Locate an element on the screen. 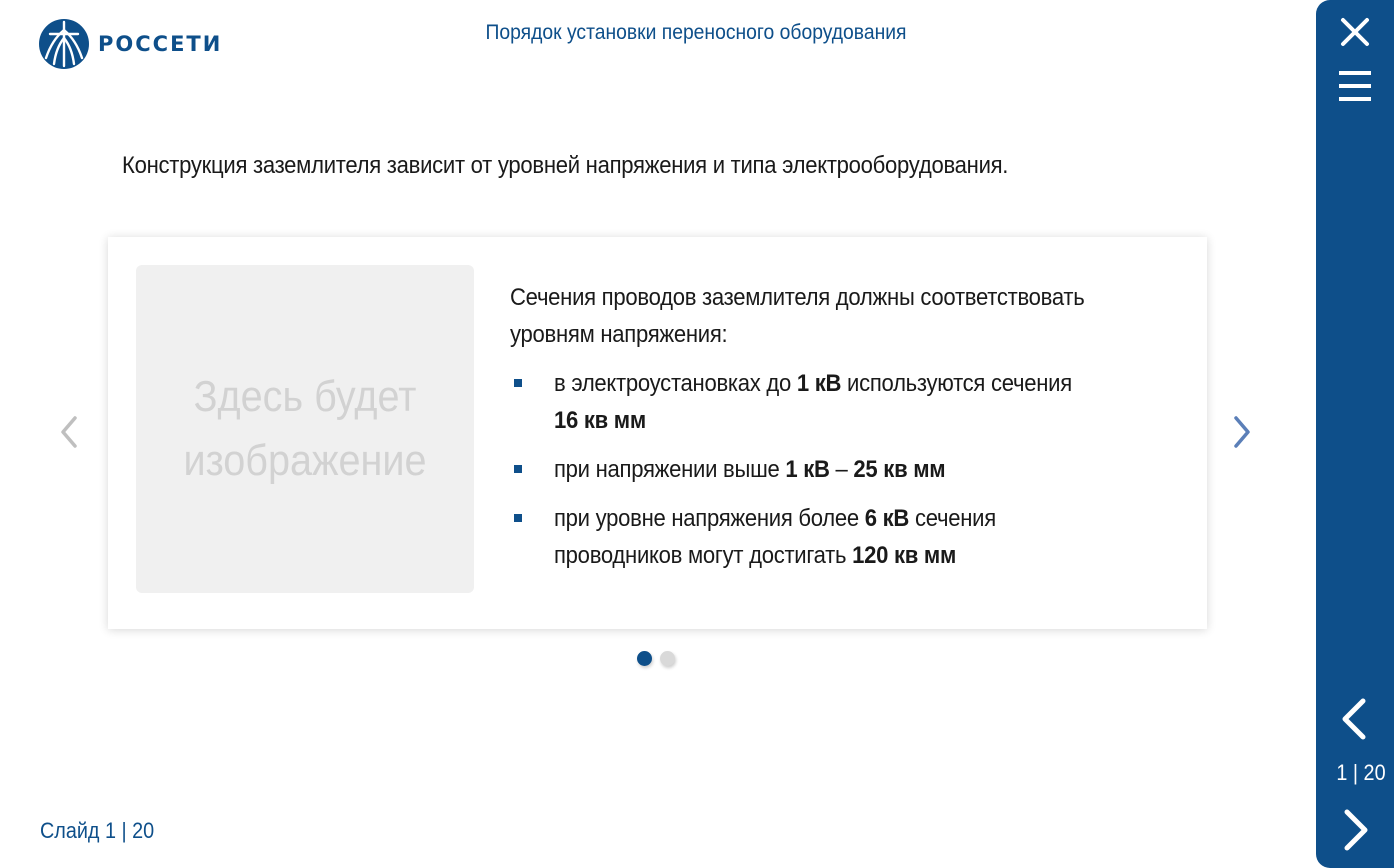 This screenshot has width=1394, height=868. carousel-prev-button is located at coordinates (70, 432).